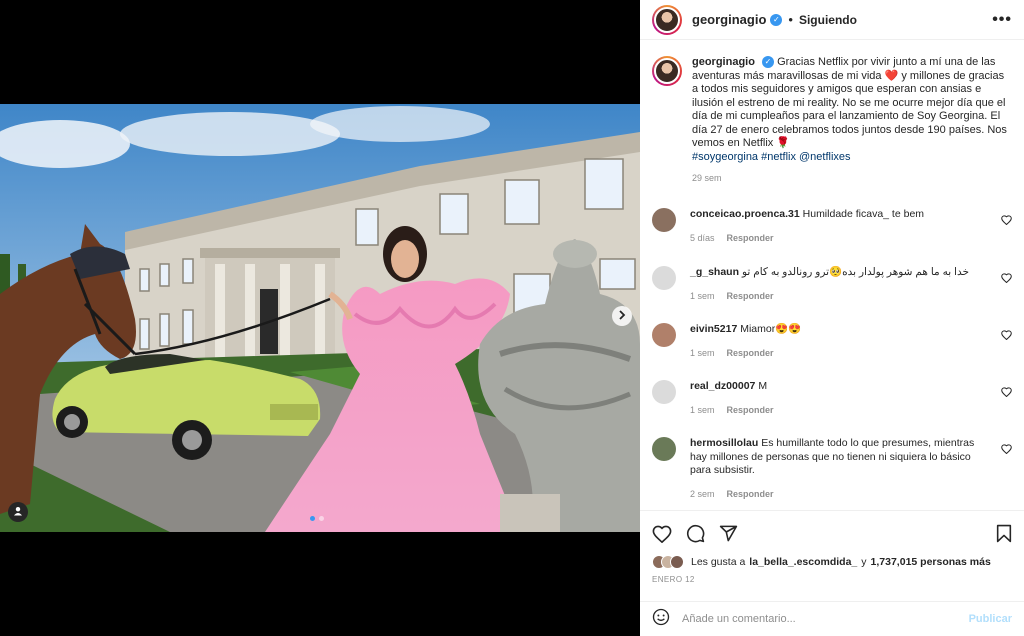 Image resolution: width=1024 pixels, height=636 pixels. I want to click on carousel-dot, so click(321, 518).